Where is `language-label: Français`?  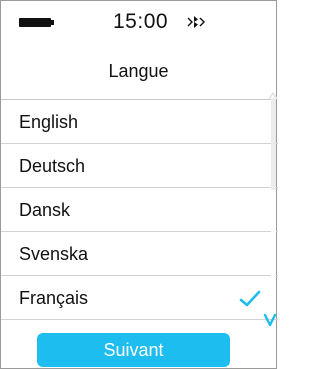
language-label: Français is located at coordinates (54, 298).